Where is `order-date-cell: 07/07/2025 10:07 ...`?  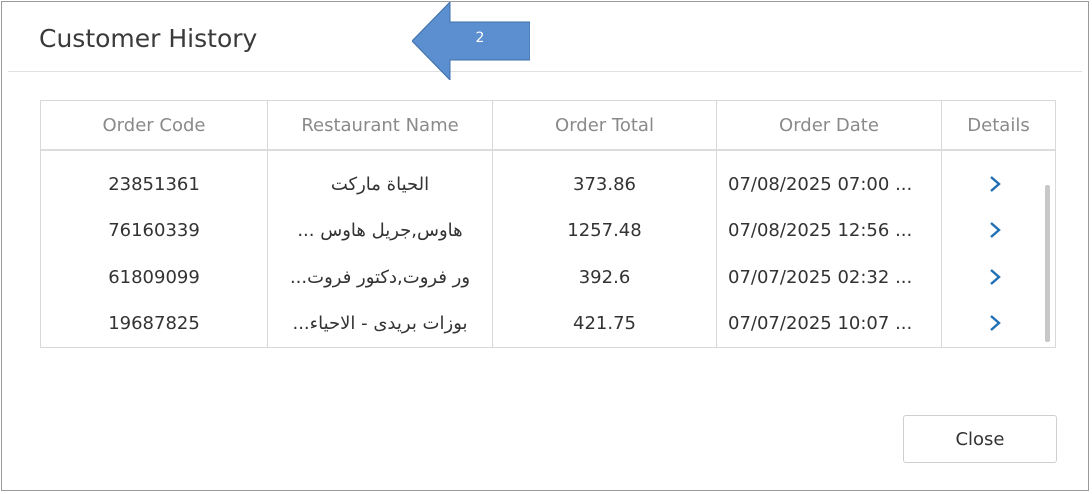 order-date-cell: 07/07/2025 10:07 ... is located at coordinates (820, 323).